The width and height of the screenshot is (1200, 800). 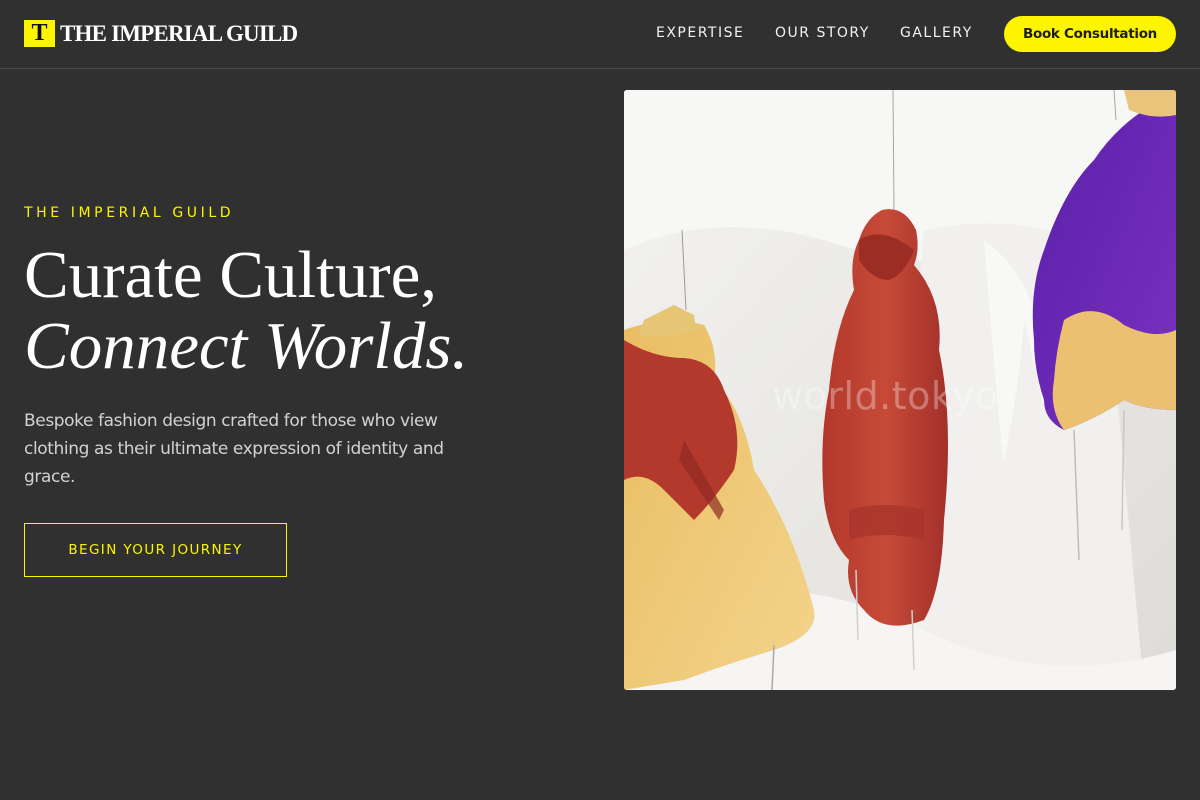 I want to click on book-consultation-button: Book Consultation, so click(x=1090, y=34).